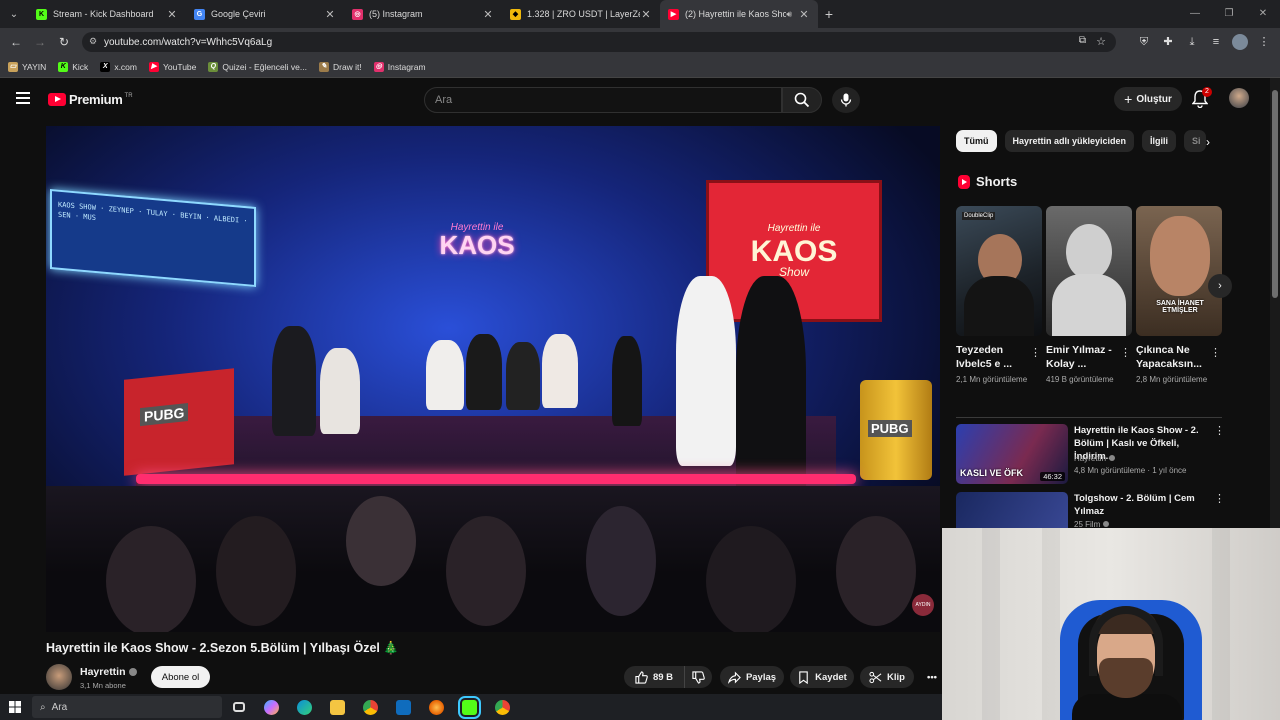 Image resolution: width=1280 pixels, height=720 pixels. I want to click on more-actions-button: •••, so click(932, 677).